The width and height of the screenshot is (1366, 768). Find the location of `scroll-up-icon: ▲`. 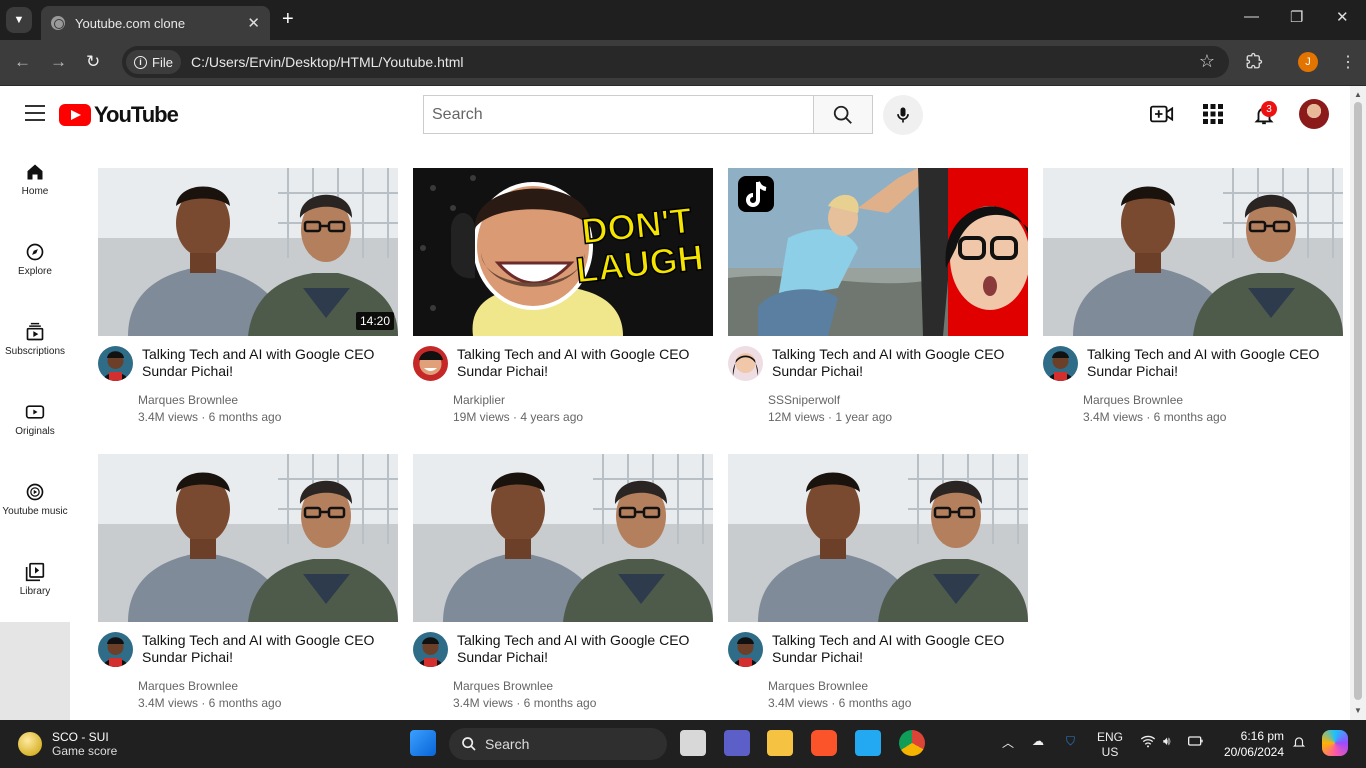

scroll-up-icon: ▲ is located at coordinates (1358, 94).